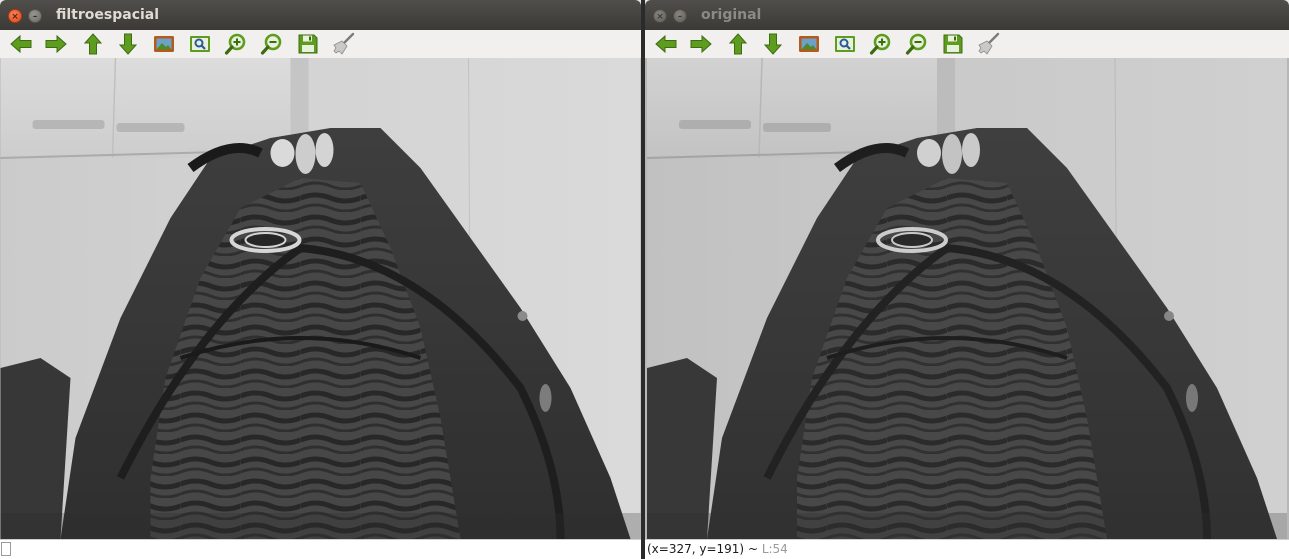 The width and height of the screenshot is (1289, 559). What do you see at coordinates (967, 15) in the screenshot?
I see `title-bar: × – original` at bounding box center [967, 15].